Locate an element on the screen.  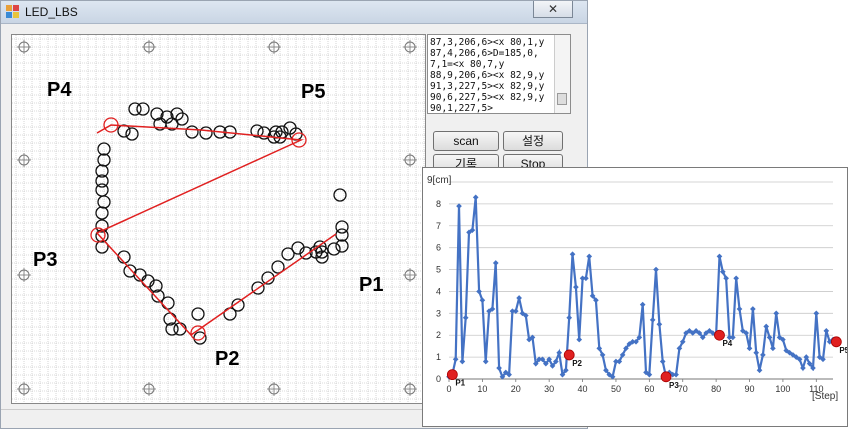
log-line: 91,3,227,5><x 82,9,y is located at coordinates (487, 86).